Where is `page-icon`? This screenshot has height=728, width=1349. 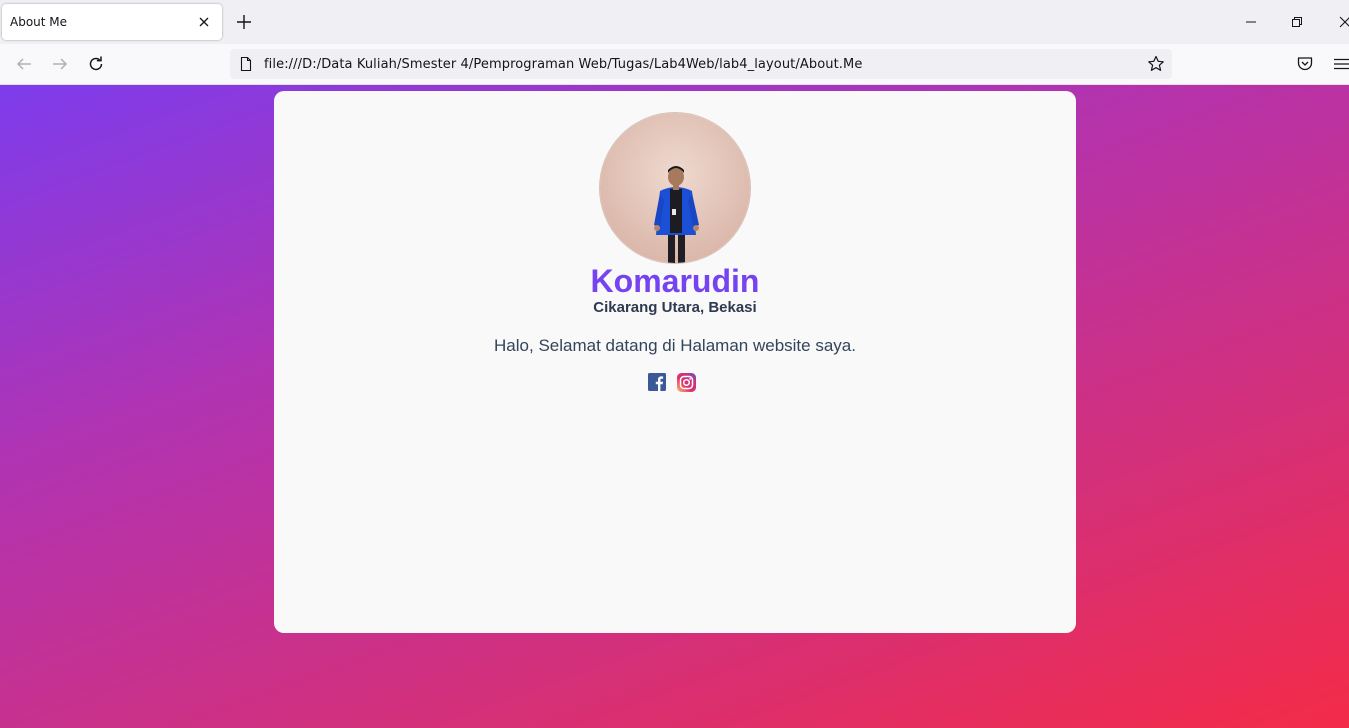 page-icon is located at coordinates (246, 64).